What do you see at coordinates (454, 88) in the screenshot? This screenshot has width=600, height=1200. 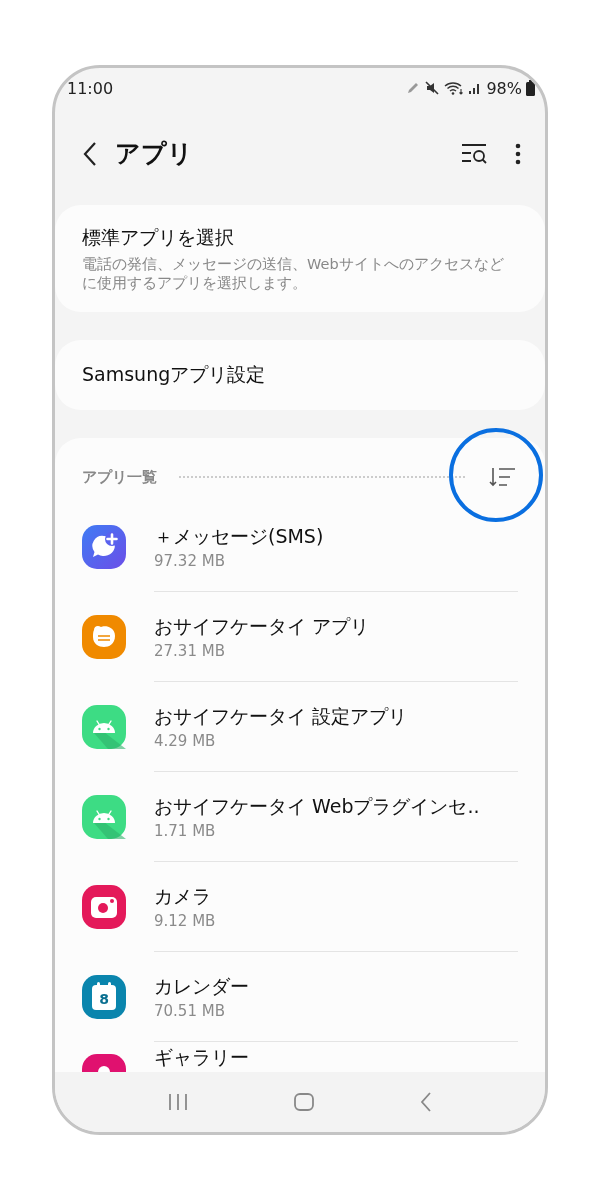 I see `wifi-icon` at bounding box center [454, 88].